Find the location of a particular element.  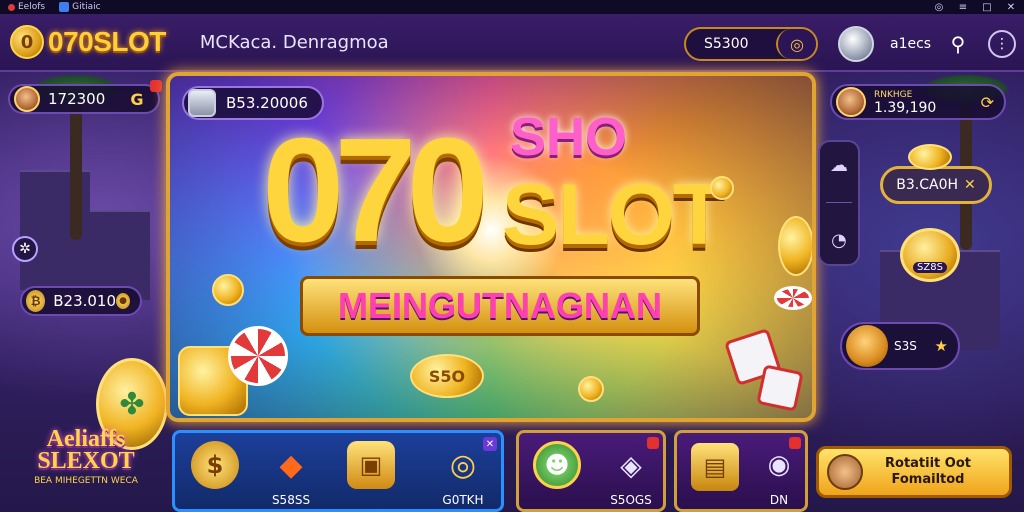

page-subtitle: MCKaca. Denragmoa is located at coordinates (294, 42).